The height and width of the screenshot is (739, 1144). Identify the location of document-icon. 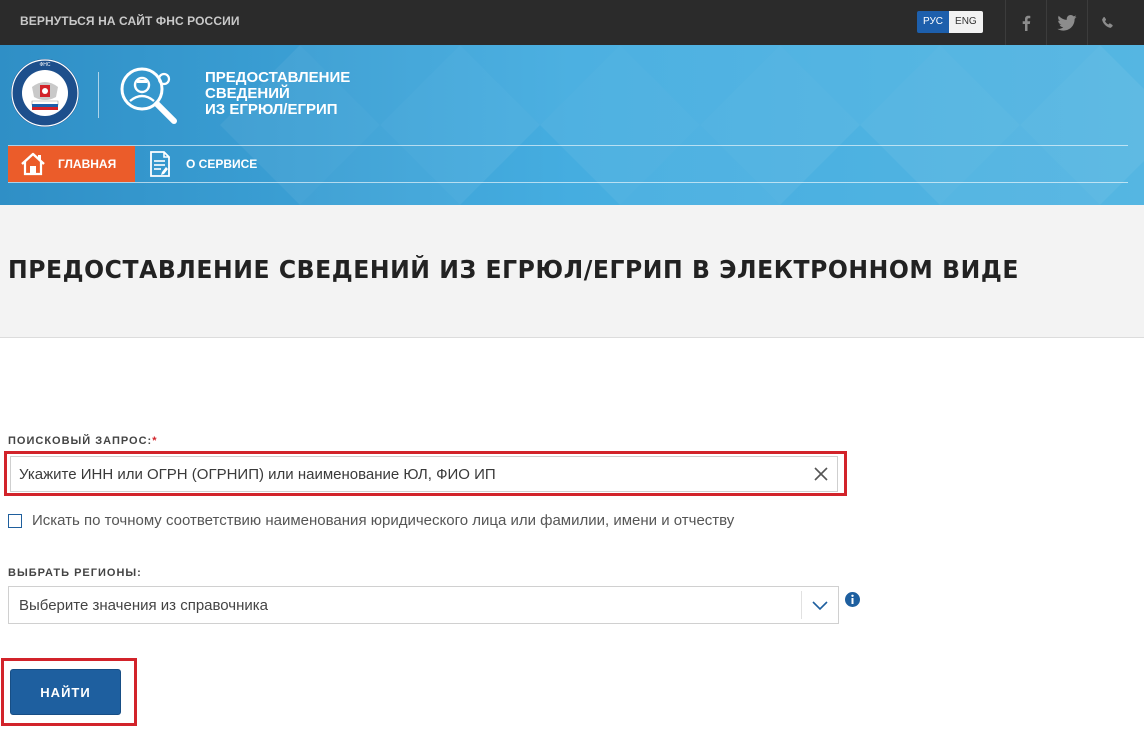
(160, 164).